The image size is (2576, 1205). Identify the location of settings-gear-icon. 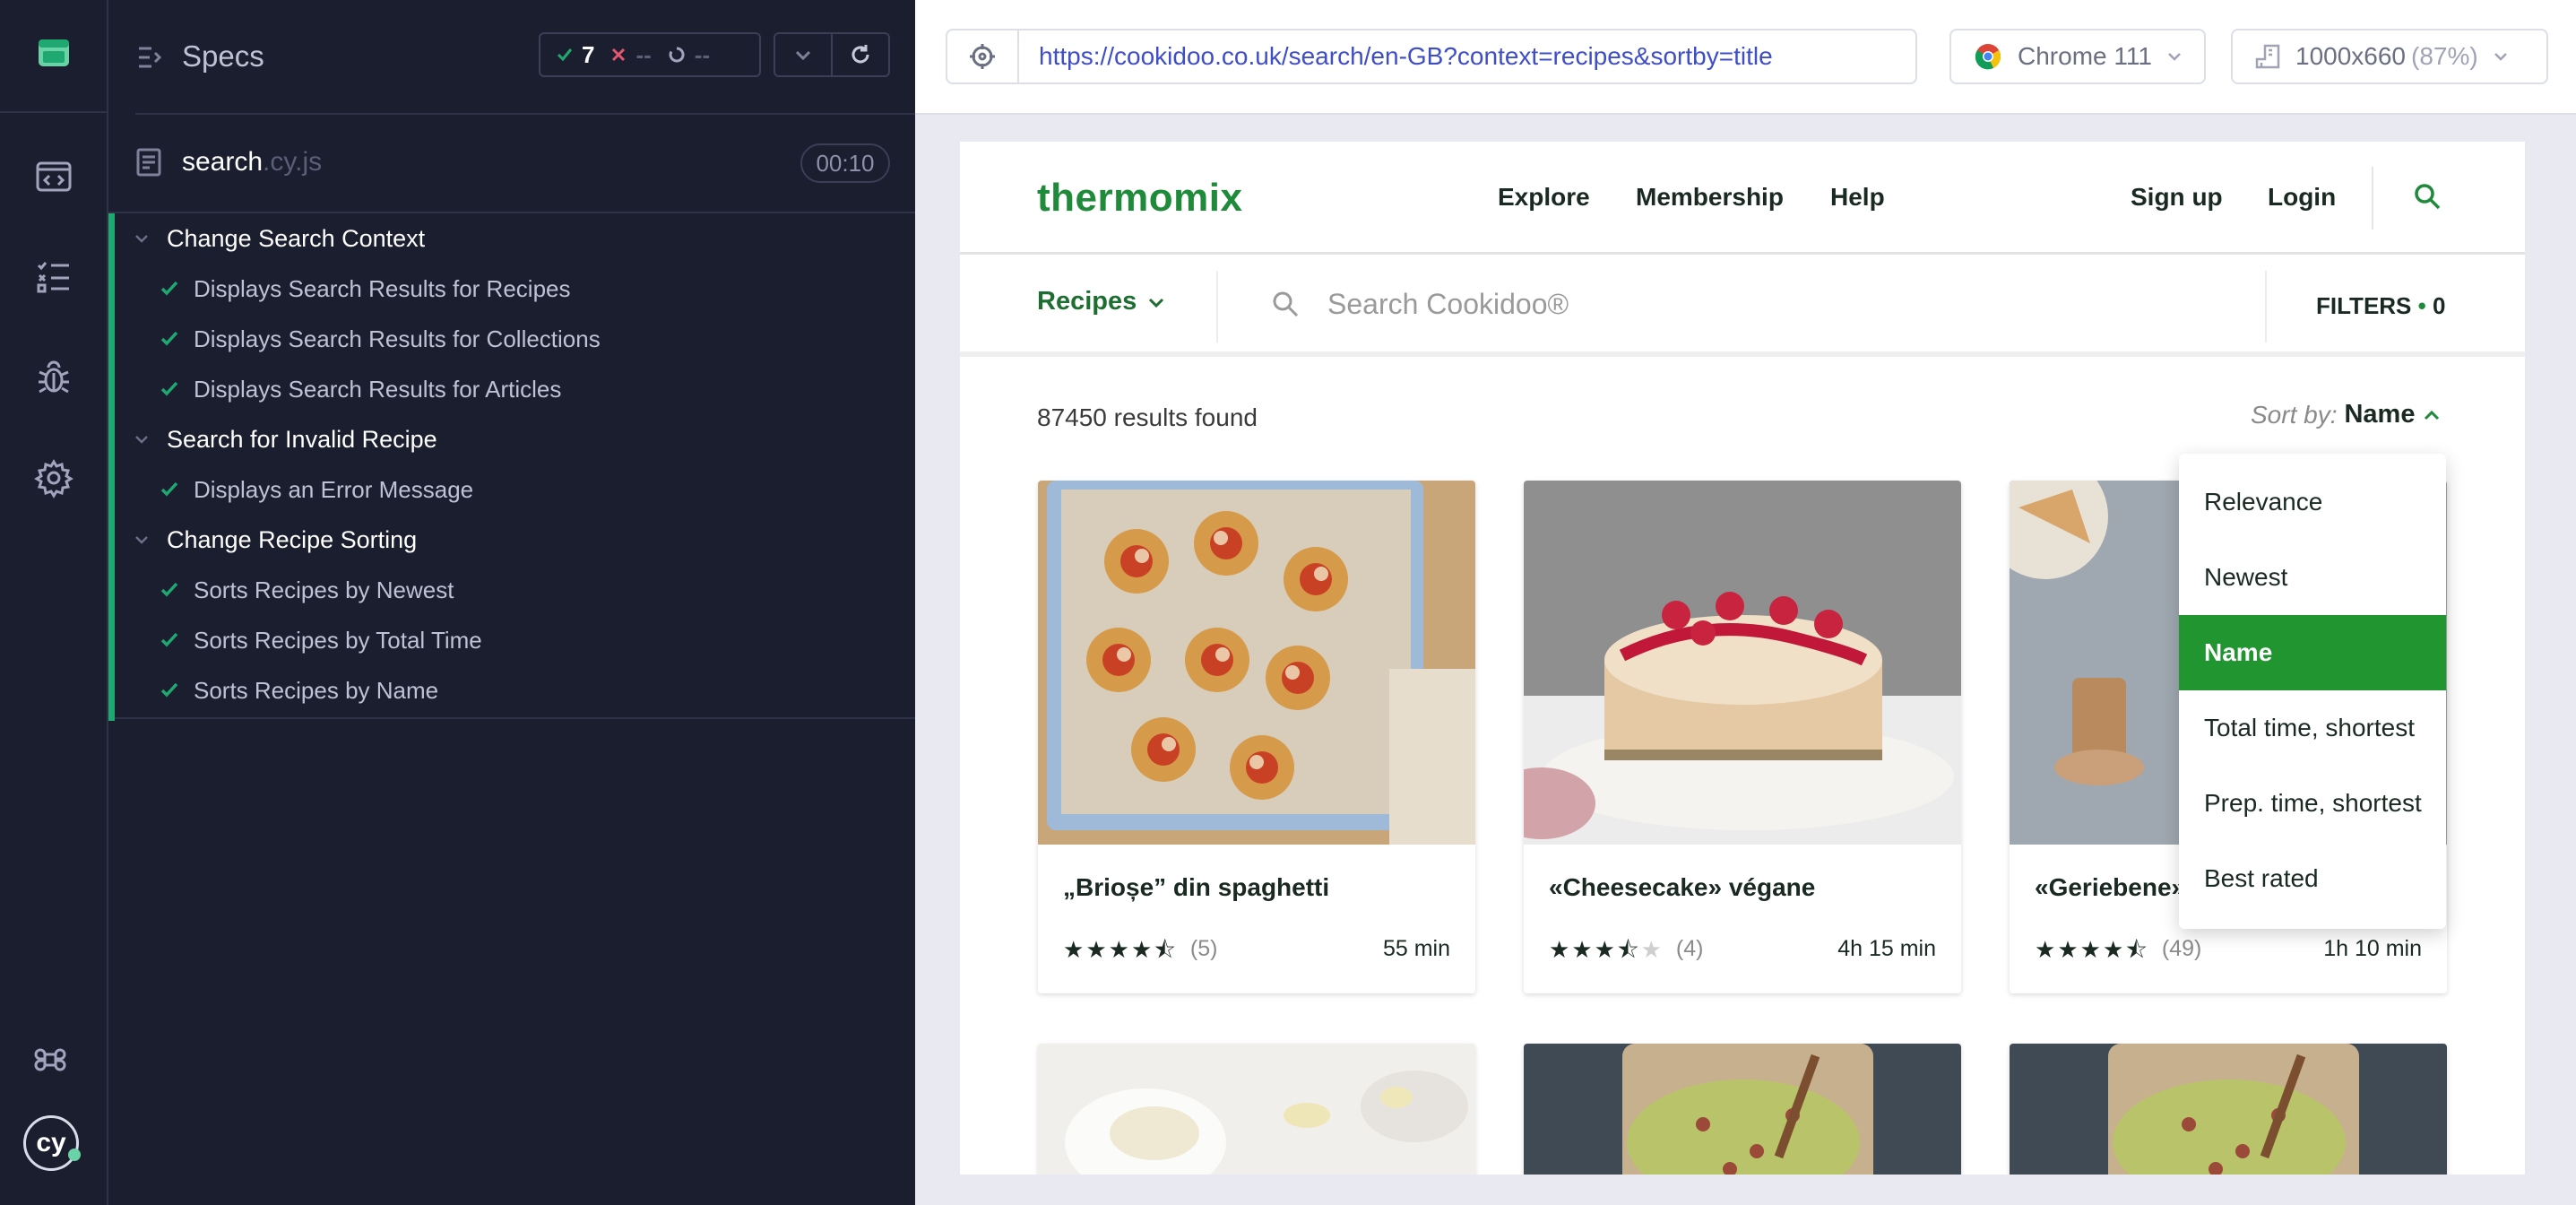
(54, 478).